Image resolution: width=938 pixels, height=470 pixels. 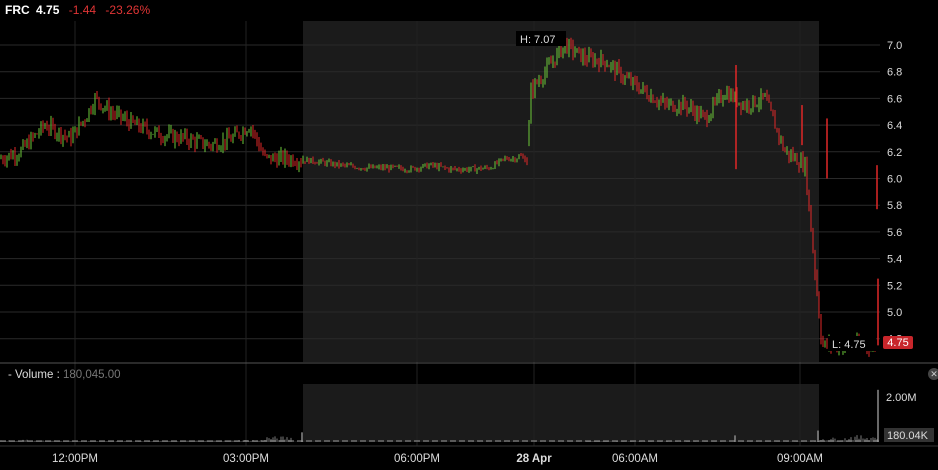 What do you see at coordinates (849, 345) in the screenshot?
I see `low-label: L: 4.75` at bounding box center [849, 345].